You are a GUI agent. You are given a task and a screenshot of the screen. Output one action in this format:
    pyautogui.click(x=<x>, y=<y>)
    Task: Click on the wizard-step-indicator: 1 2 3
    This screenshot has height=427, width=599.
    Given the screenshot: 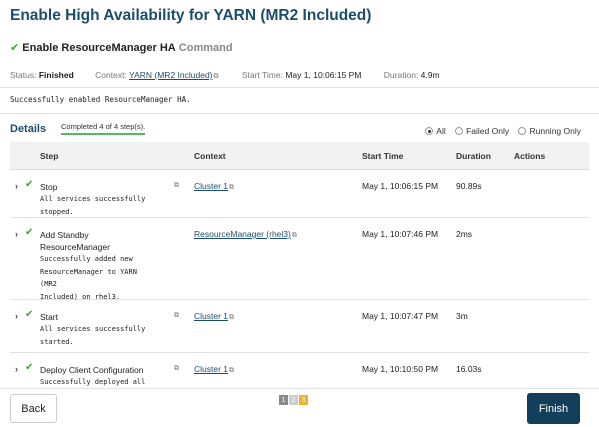 What is the action you would take?
    pyautogui.click(x=293, y=400)
    